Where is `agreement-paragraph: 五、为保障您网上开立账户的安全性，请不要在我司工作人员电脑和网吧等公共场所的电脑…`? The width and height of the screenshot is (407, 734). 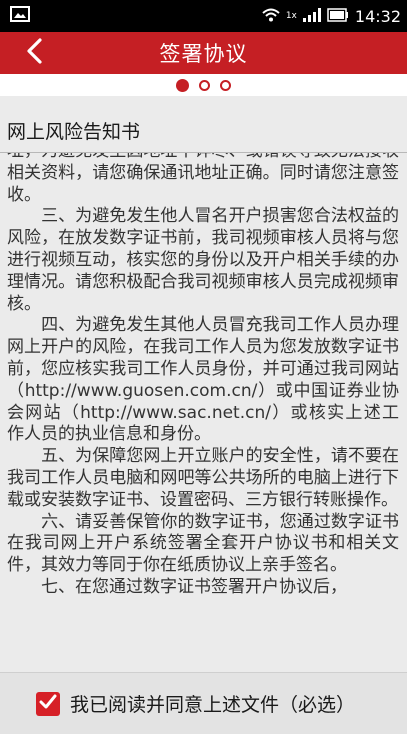 agreement-paragraph: 五、为保障您网上开立账户的安全性，请不要在我司工作人员电脑和网吧等公共场所的电脑… is located at coordinates (203, 478).